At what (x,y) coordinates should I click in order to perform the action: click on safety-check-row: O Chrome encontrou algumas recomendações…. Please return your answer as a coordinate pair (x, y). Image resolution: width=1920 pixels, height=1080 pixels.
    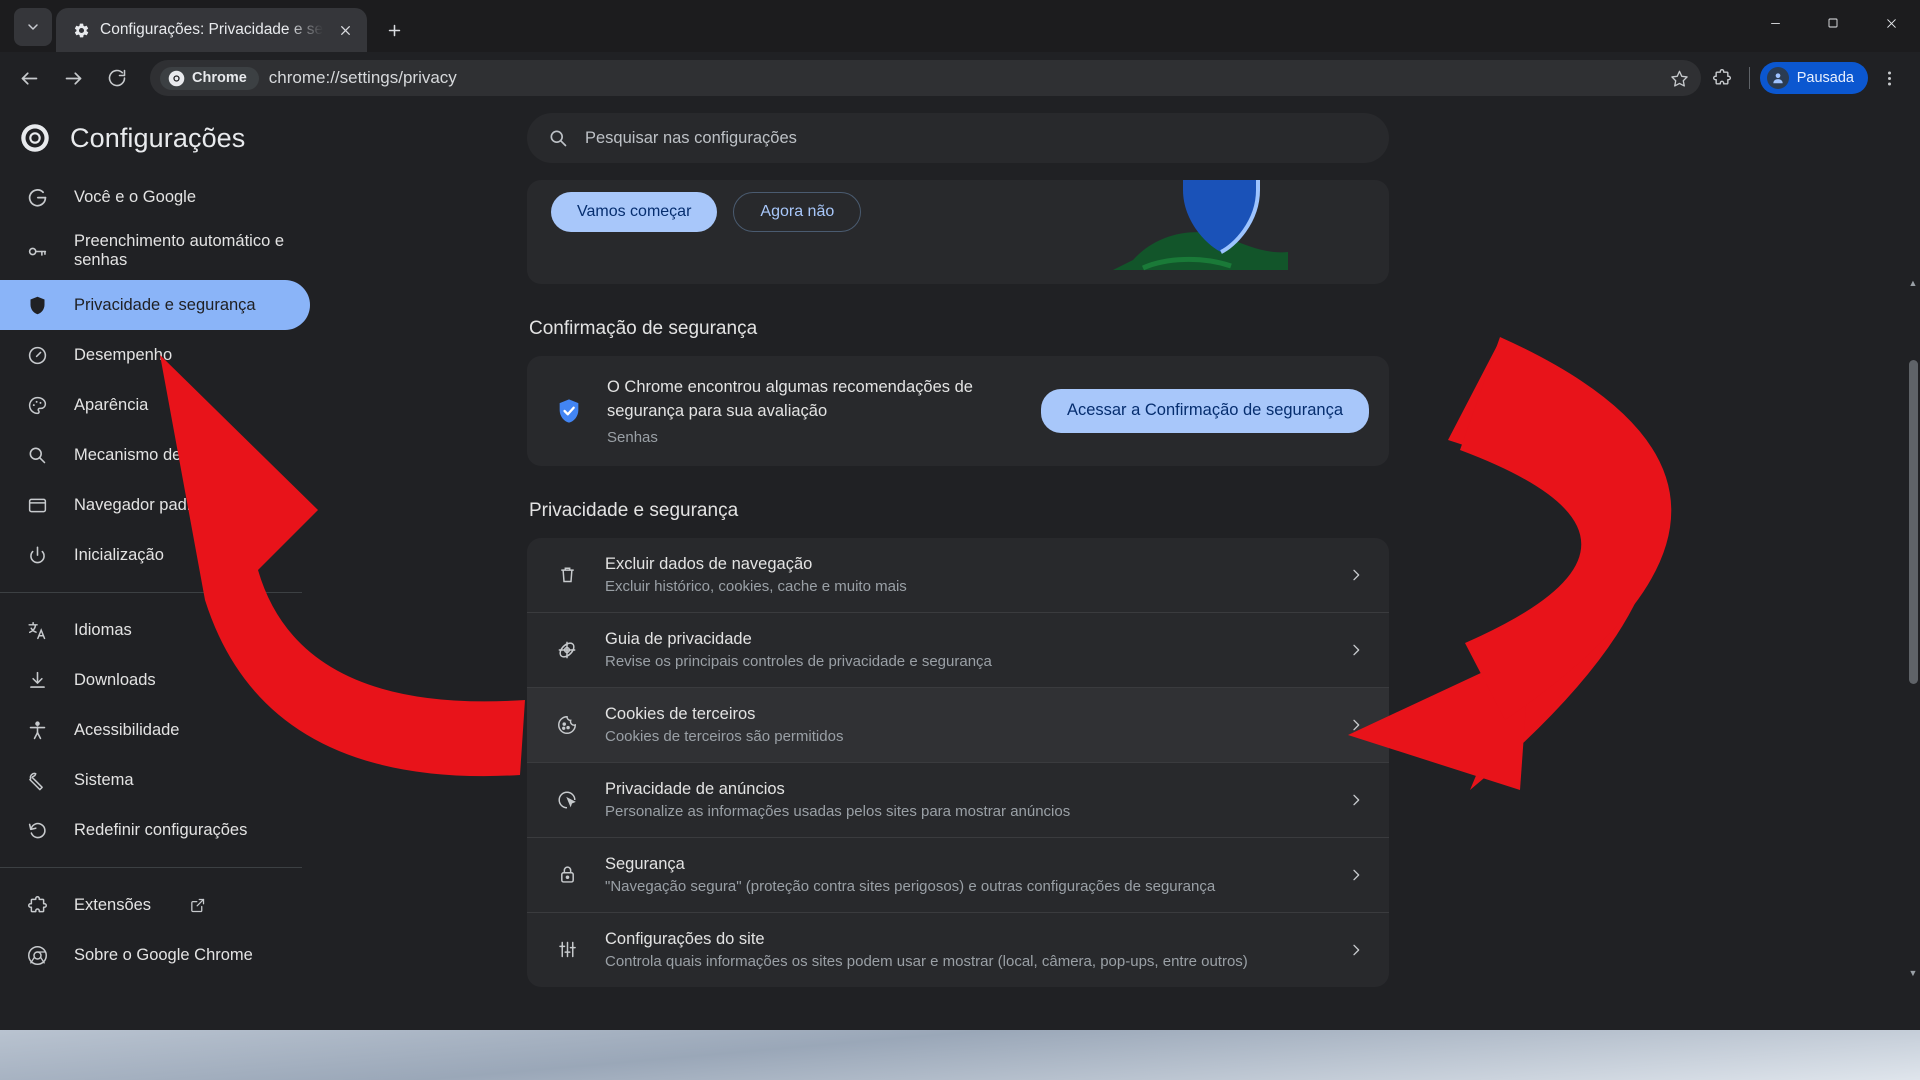
    Looking at the image, I should click on (958, 411).